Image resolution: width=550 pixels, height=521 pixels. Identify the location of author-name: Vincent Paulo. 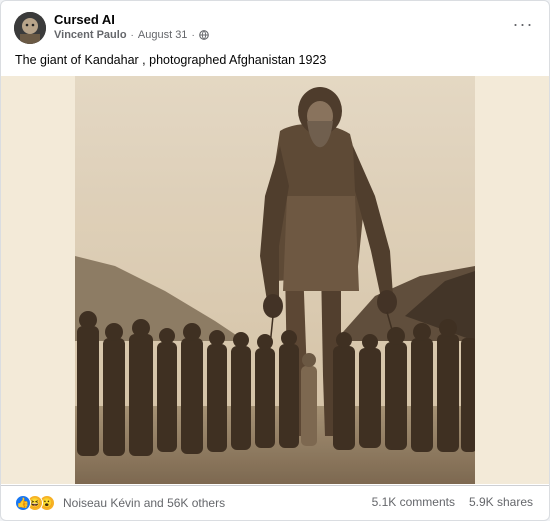
(90, 35).